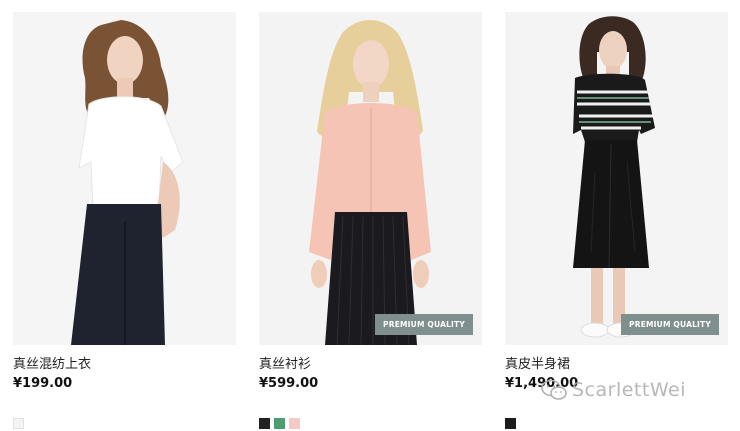 This screenshot has width=740, height=431. What do you see at coordinates (370, 365) in the screenshot?
I see `product-name: 真丝衬衫` at bounding box center [370, 365].